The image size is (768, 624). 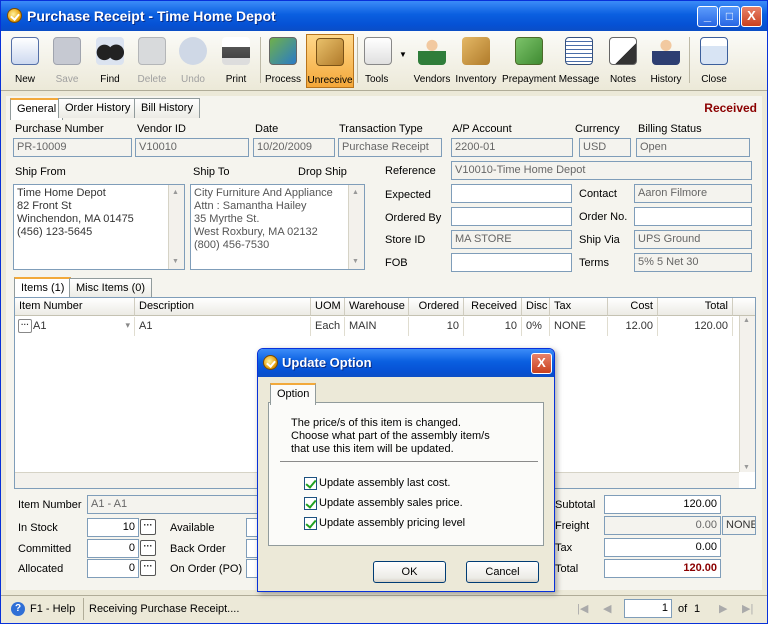 What do you see at coordinates (714, 61) in the screenshot?
I see `close-button: Close` at bounding box center [714, 61].